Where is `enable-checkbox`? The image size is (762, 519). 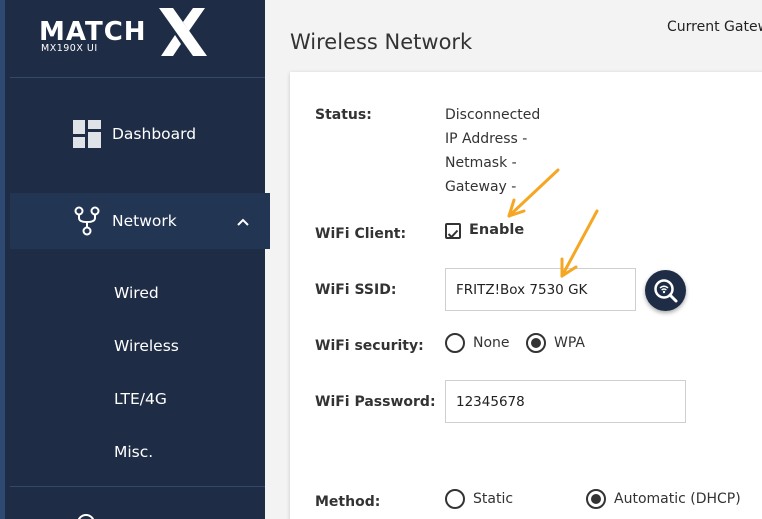 enable-checkbox is located at coordinates (453, 231).